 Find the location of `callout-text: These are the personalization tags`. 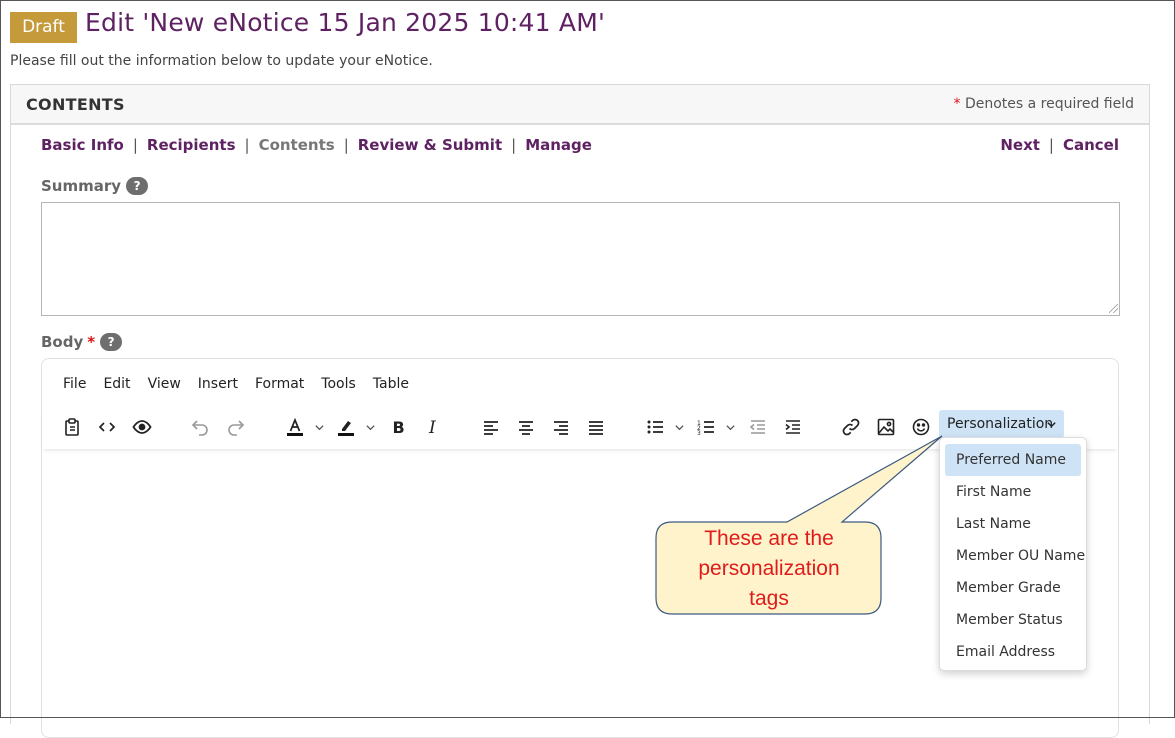

callout-text: These are the personalization tags is located at coordinates (769, 569).